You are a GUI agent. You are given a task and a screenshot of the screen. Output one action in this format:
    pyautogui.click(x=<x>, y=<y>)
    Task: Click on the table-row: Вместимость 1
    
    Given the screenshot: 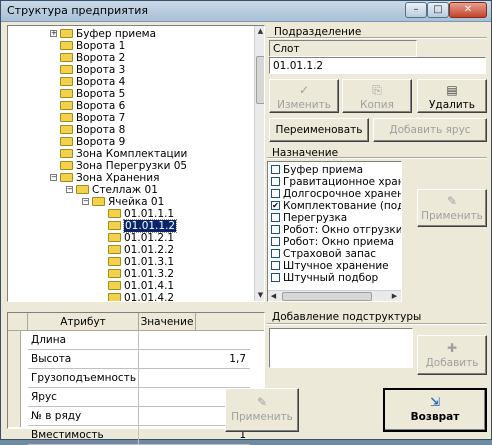 What is the action you would take?
    pyautogui.click(x=139, y=435)
    